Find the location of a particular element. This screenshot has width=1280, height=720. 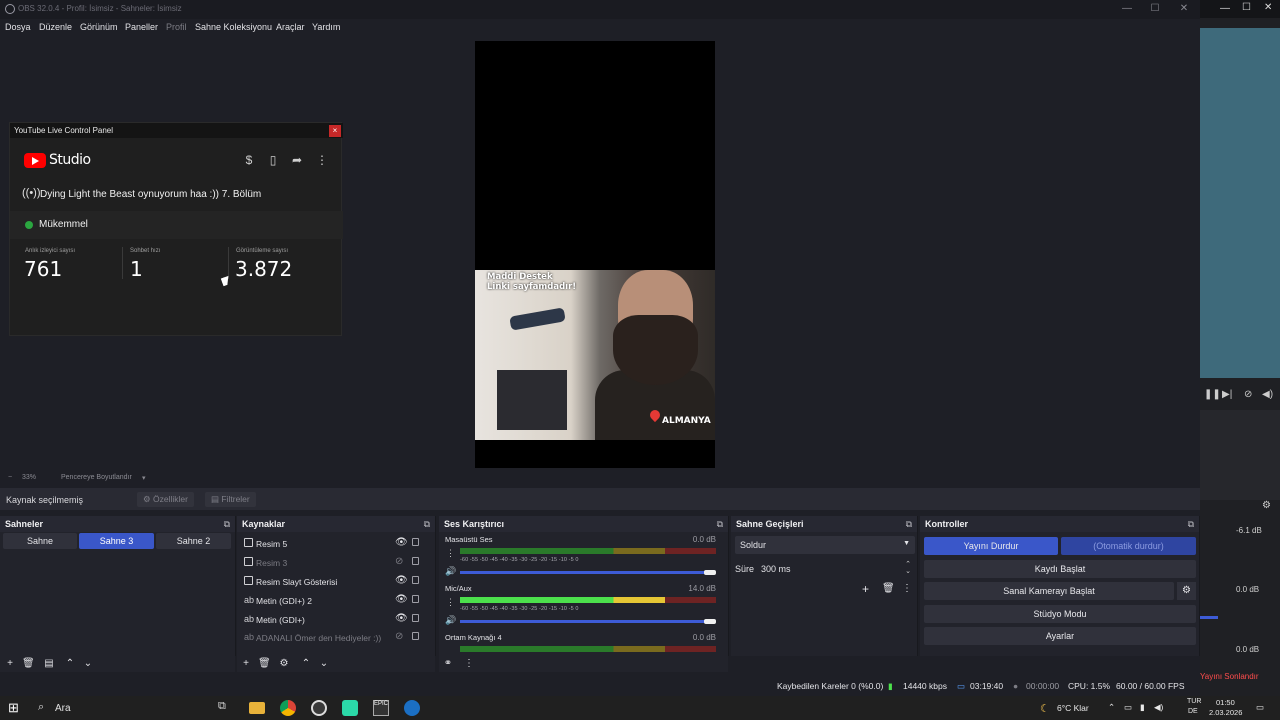

chevron-up-icon: ⌃ is located at coordinates (1111, 707).